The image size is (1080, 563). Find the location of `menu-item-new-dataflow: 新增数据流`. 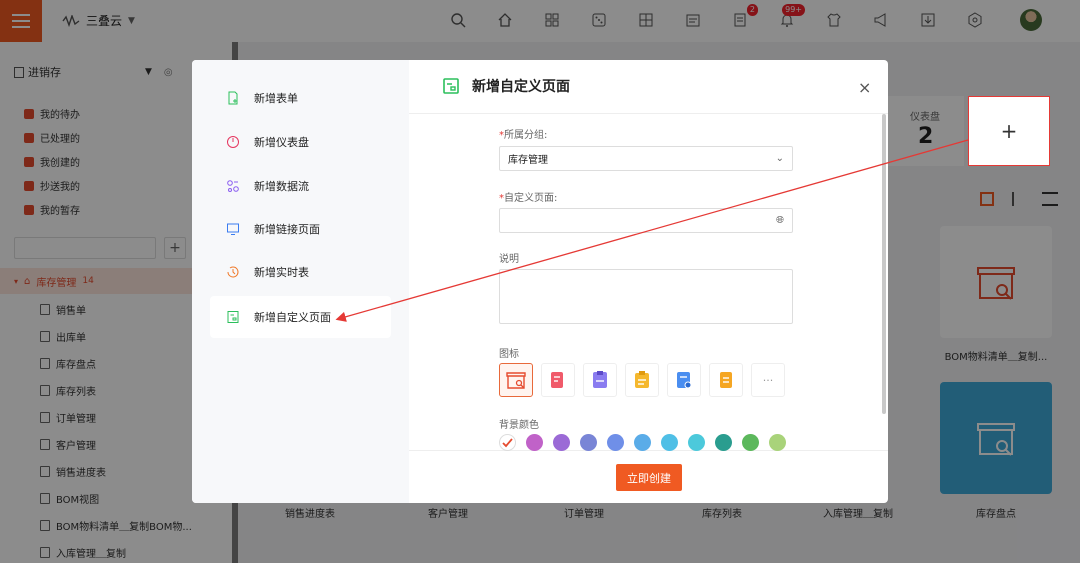

menu-item-new-dataflow: 新增数据流 is located at coordinates (300, 186).